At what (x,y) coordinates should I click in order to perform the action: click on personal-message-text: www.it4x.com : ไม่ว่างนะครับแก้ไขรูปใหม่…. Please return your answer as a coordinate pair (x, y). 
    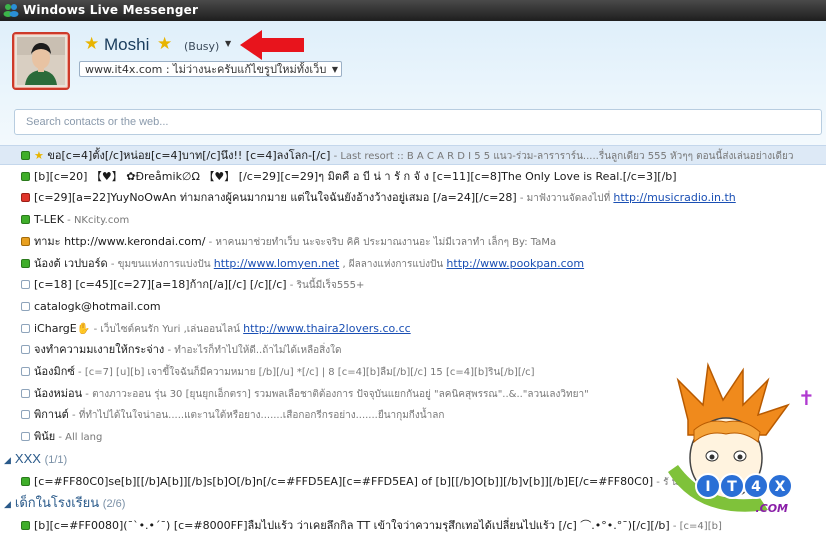
    Looking at the image, I should click on (206, 69).